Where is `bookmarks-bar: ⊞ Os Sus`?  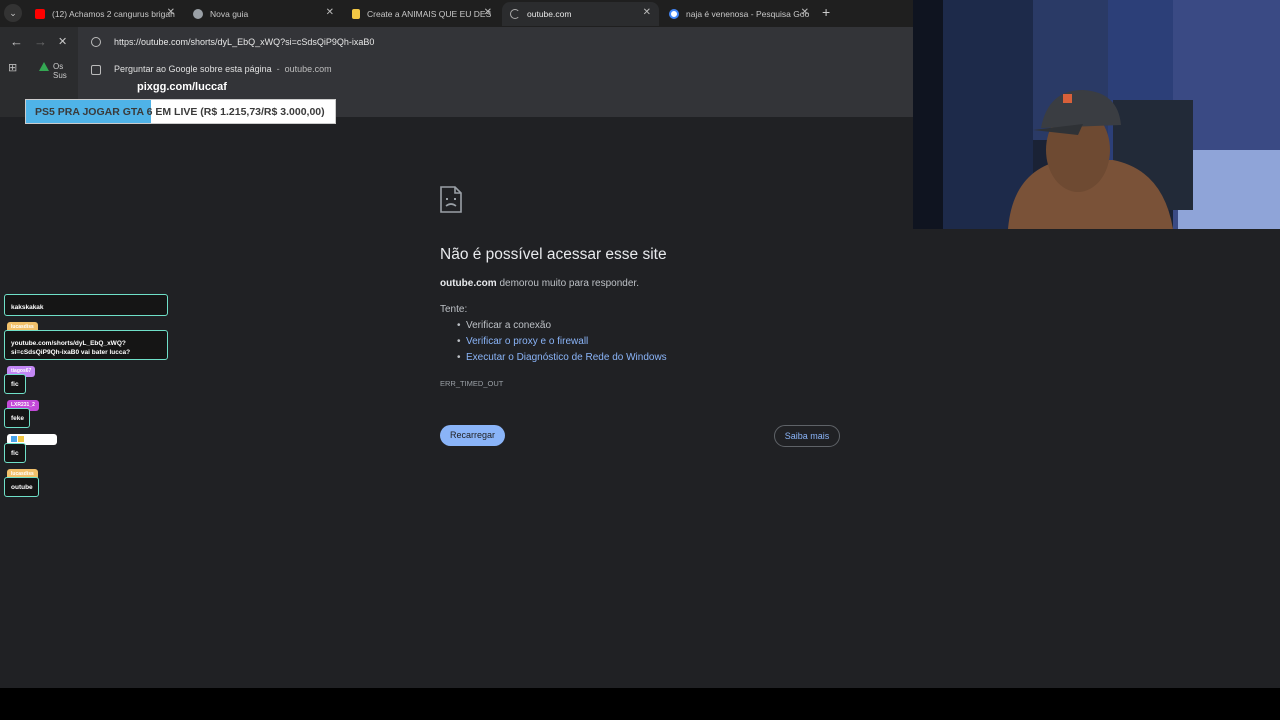 bookmarks-bar: ⊞ Os Sus is located at coordinates (39, 68).